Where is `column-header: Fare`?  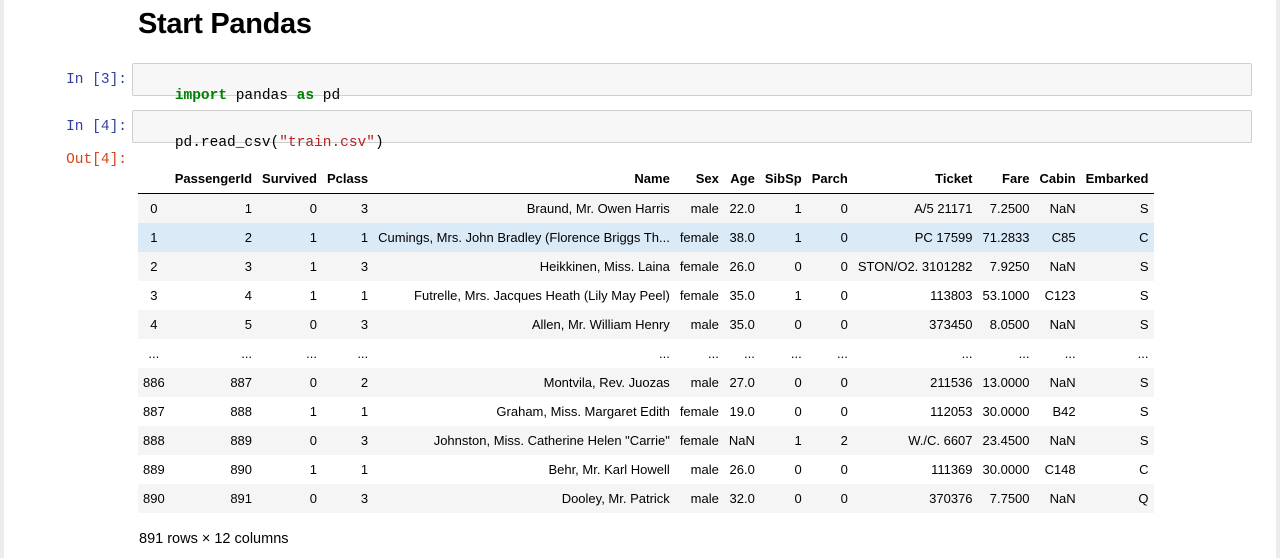 column-header: Fare is located at coordinates (1016, 178).